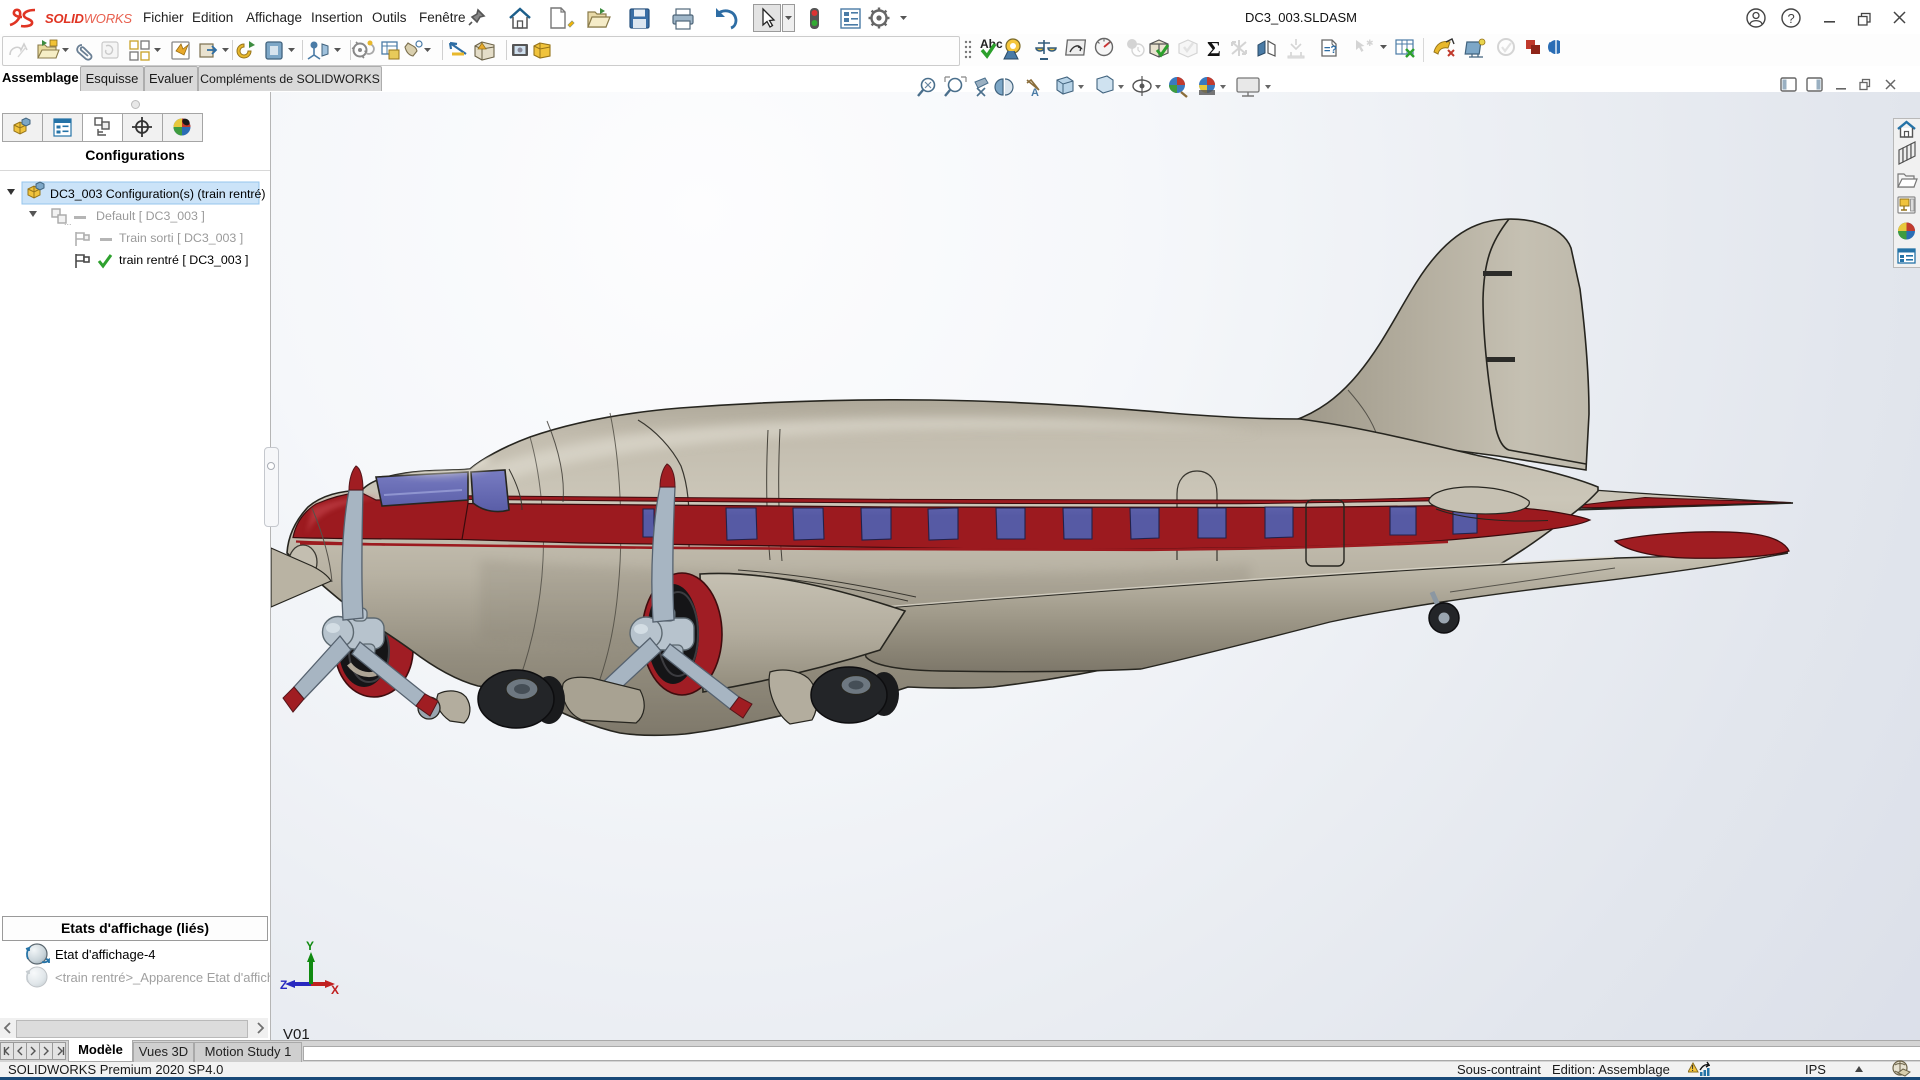 The image size is (1920, 1080). What do you see at coordinates (283, 985) in the screenshot?
I see `svg-text: Z` at bounding box center [283, 985].